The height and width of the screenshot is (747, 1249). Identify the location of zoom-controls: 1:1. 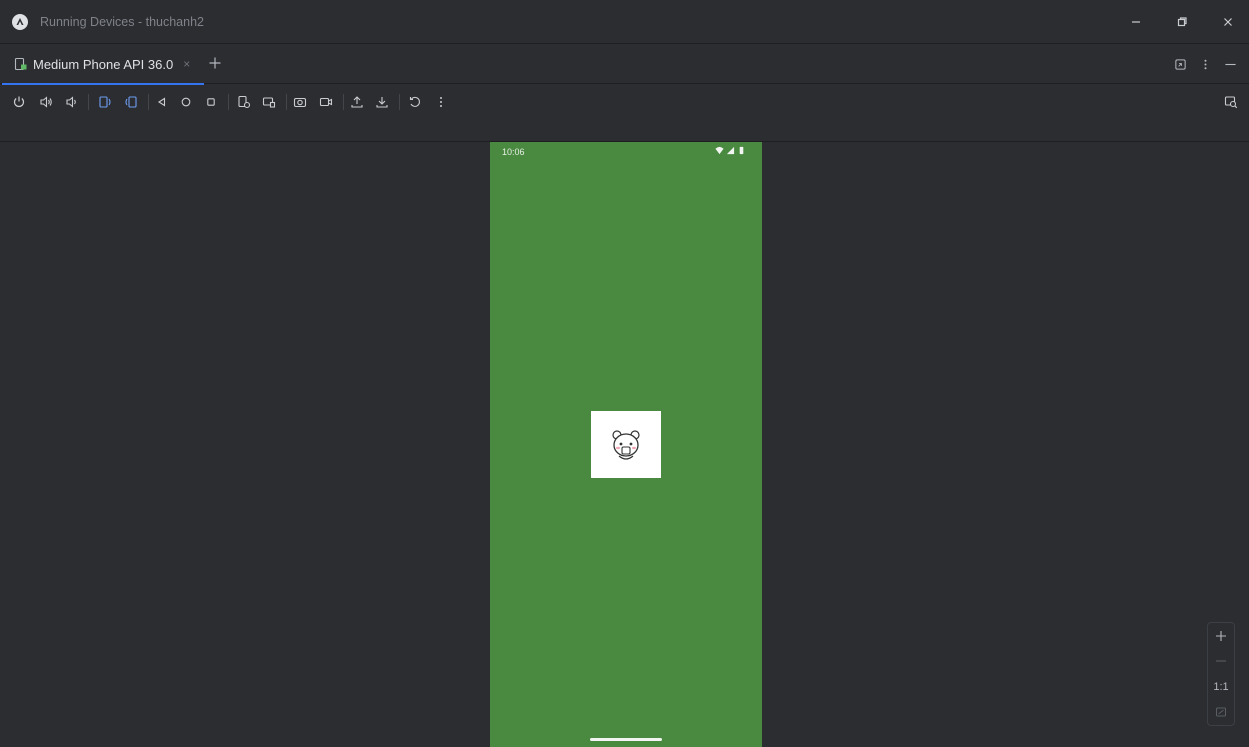
(1221, 674).